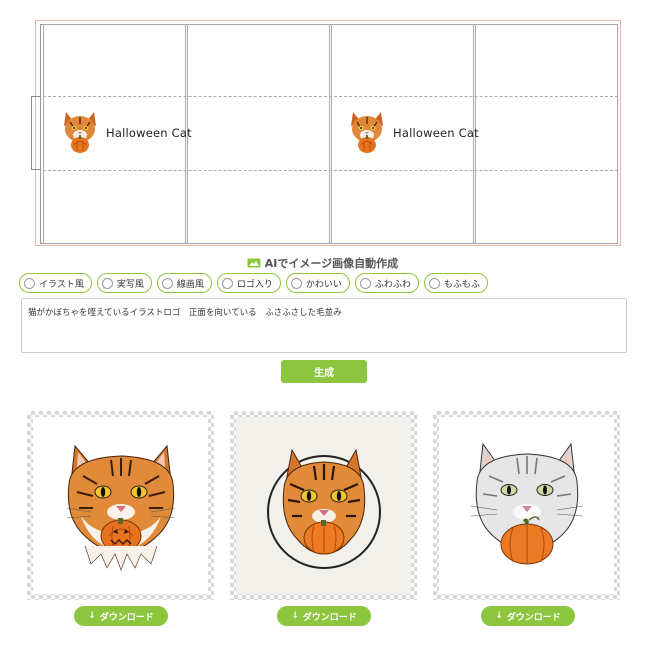 Image resolution: width=645 pixels, height=646 pixels. What do you see at coordinates (61, 284) in the screenshot?
I see `chip-label: イラスト風` at bounding box center [61, 284].